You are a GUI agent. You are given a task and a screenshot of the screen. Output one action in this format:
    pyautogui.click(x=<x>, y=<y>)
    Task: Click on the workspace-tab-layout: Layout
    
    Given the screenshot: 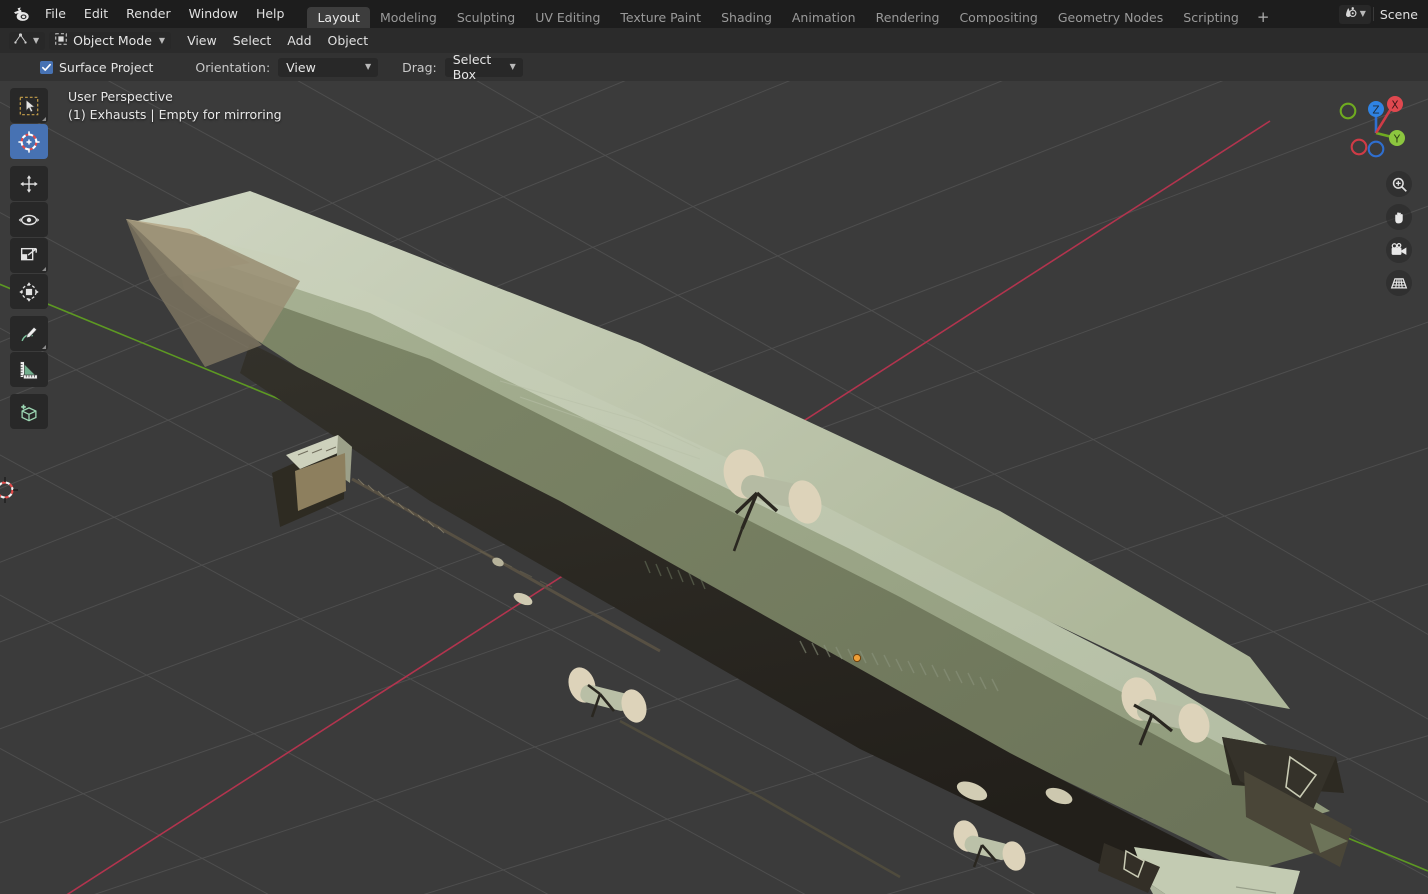 What is the action you would take?
    pyautogui.click(x=338, y=17)
    